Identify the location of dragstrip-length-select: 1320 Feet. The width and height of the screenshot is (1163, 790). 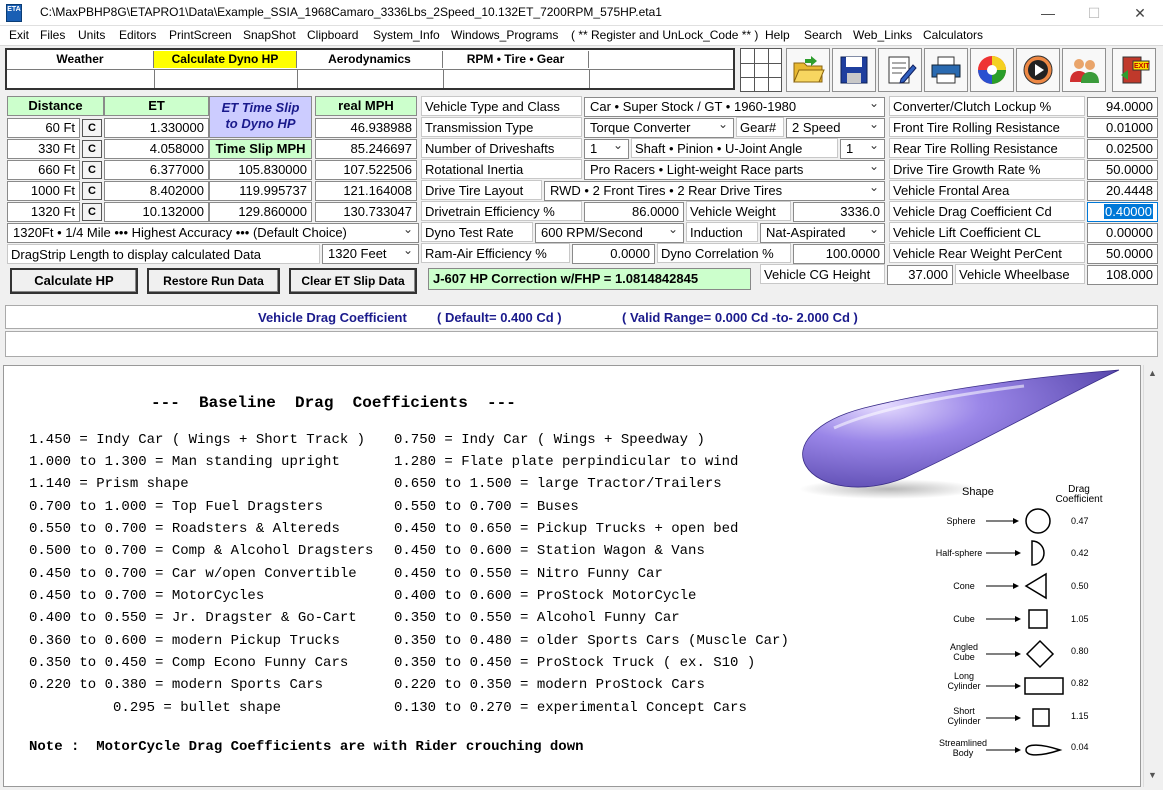
(370, 254).